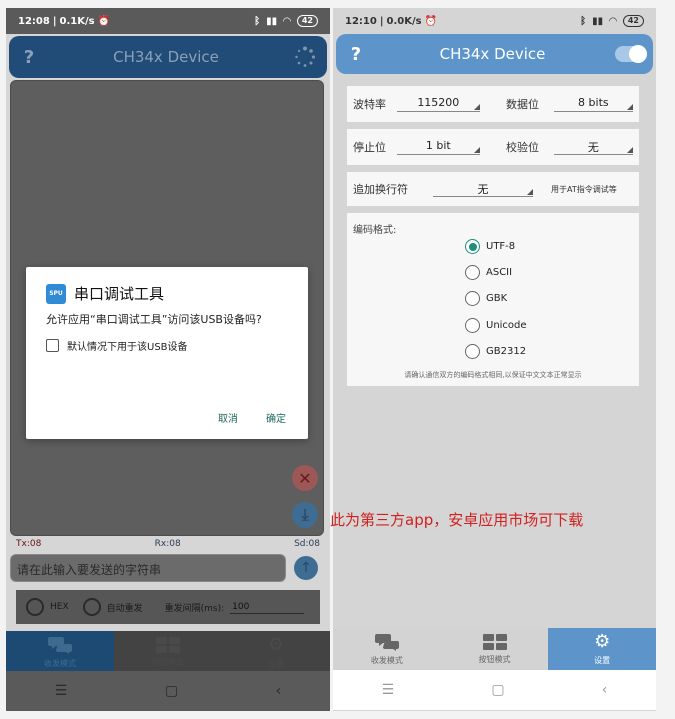 This screenshot has height=719, width=675. What do you see at coordinates (494, 21) in the screenshot?
I see `status-bar: 12:10 | 0.0K/s ⏰ ᛒ ▮▮ ◠ 42` at bounding box center [494, 21].